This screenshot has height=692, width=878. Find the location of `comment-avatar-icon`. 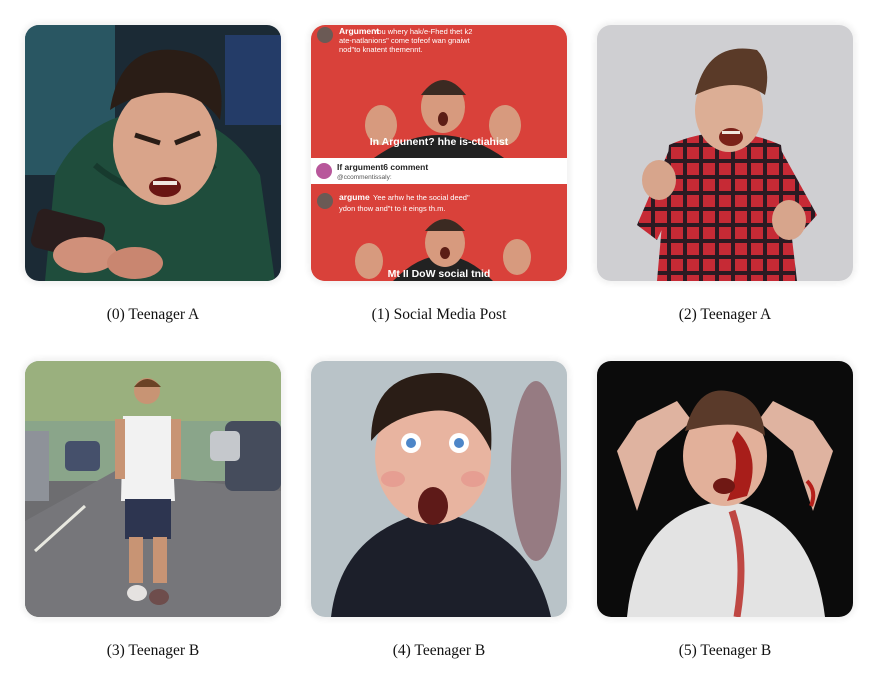

comment-avatar-icon is located at coordinates (324, 171).